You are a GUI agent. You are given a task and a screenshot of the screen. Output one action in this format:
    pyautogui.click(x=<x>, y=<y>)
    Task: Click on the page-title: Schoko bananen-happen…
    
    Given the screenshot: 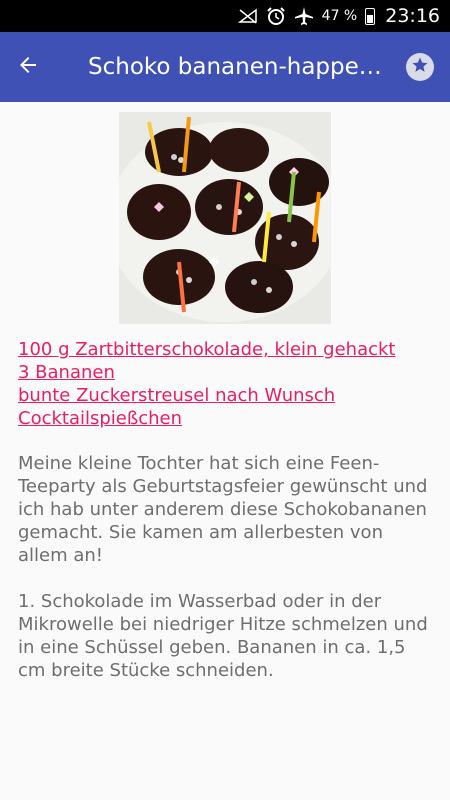 What is the action you would take?
    pyautogui.click(x=237, y=67)
    